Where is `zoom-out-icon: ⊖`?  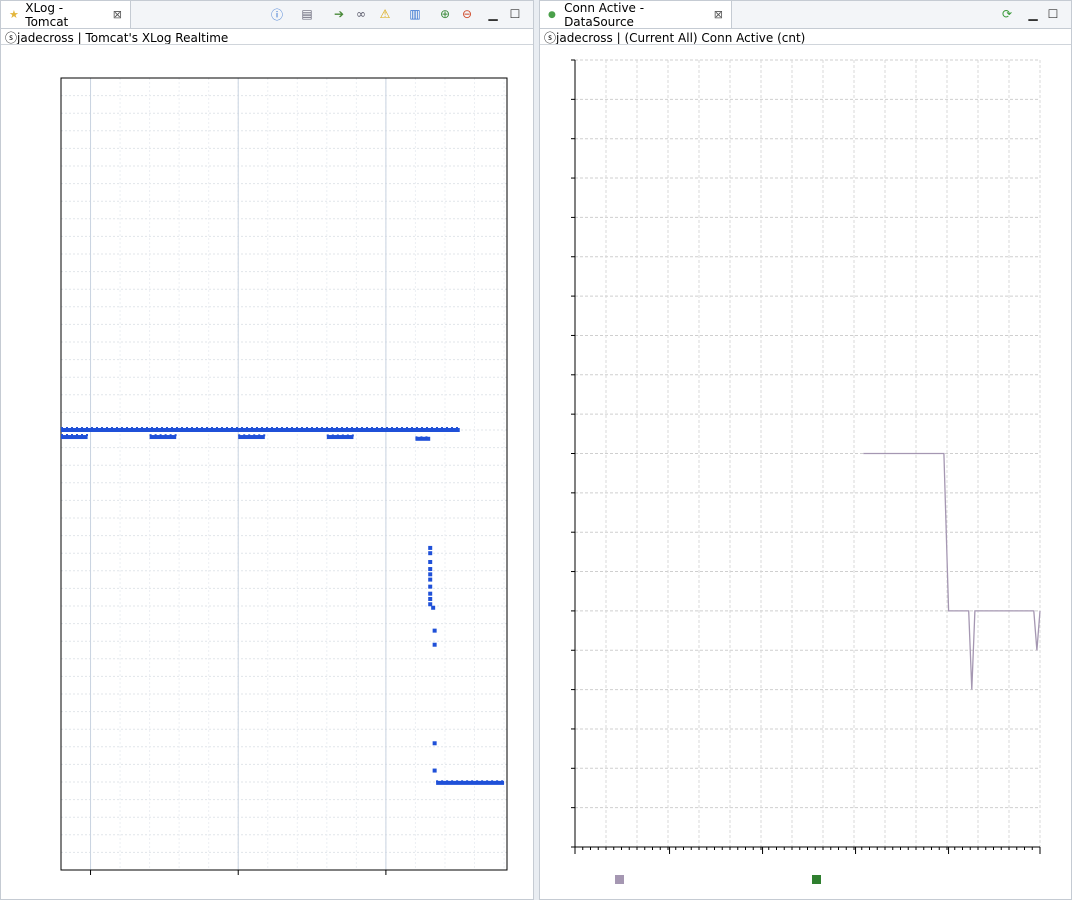 zoom-out-icon: ⊖ is located at coordinates (467, 14).